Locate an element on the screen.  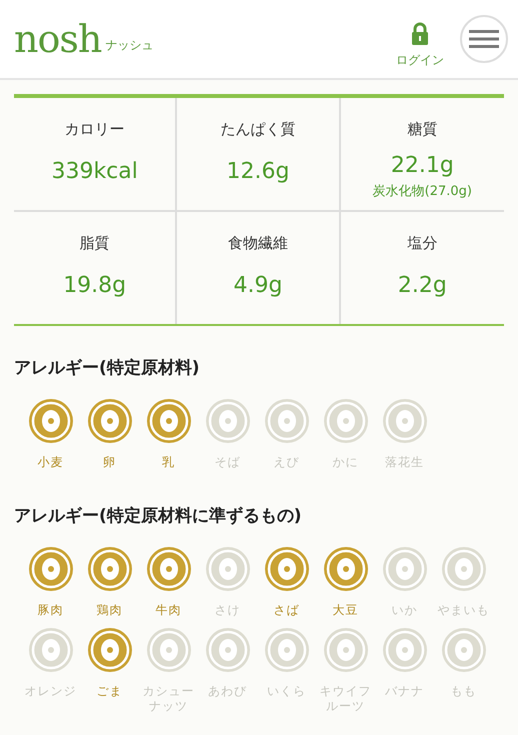
allergen-label: もも is located at coordinates (464, 691).